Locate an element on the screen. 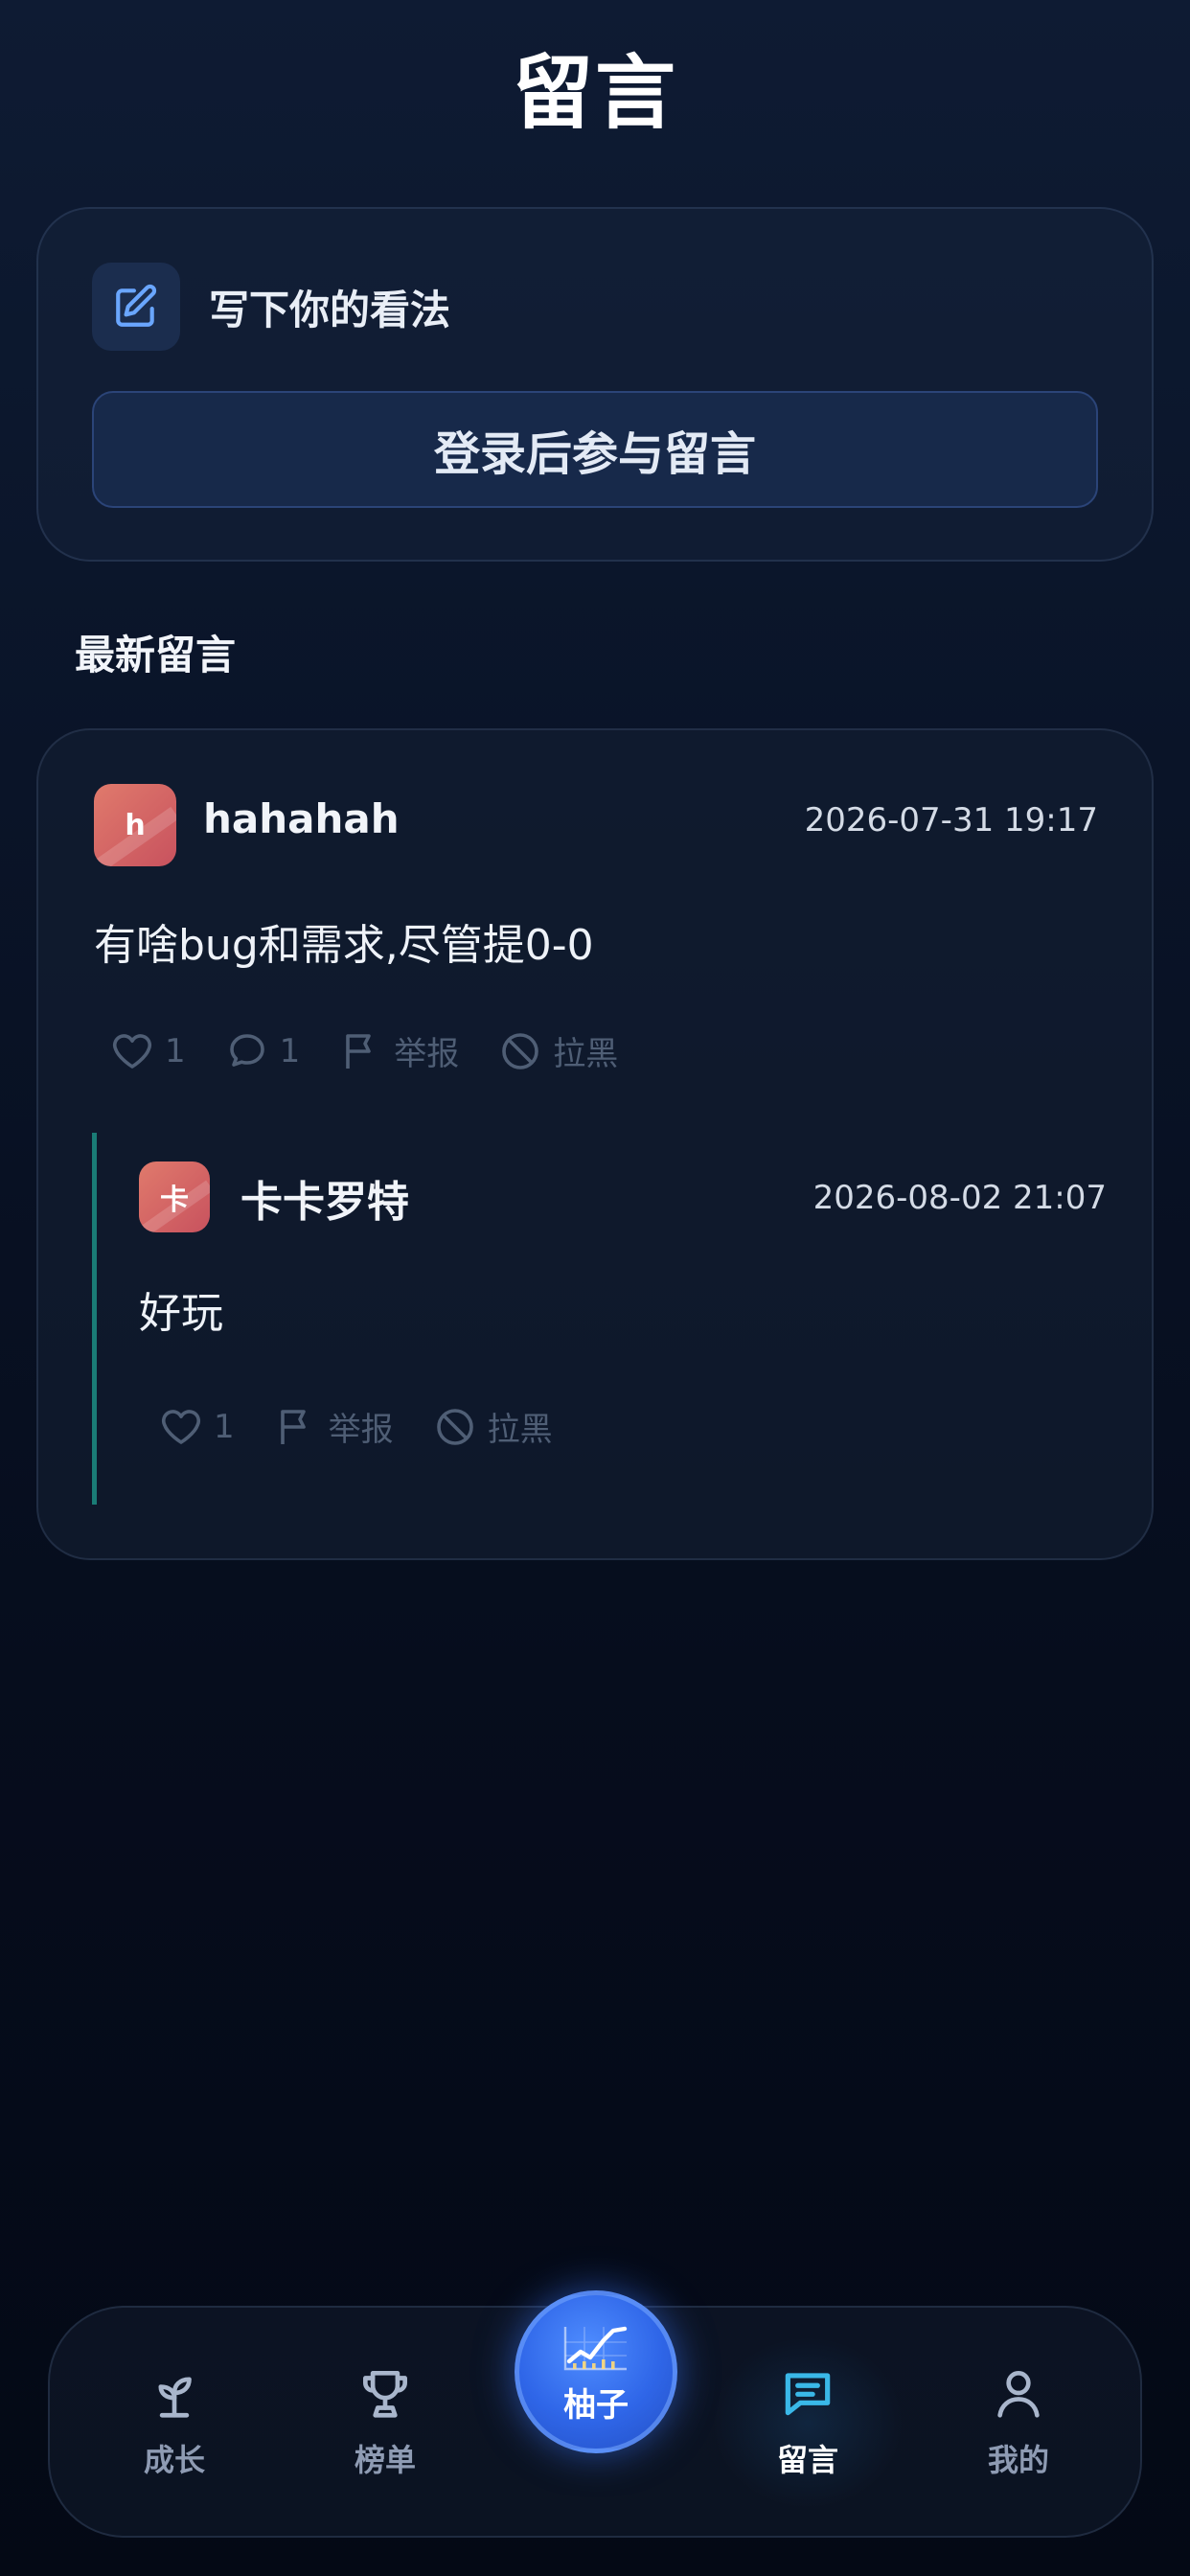 This screenshot has width=1190, height=2576. avatar: h is located at coordinates (135, 825).